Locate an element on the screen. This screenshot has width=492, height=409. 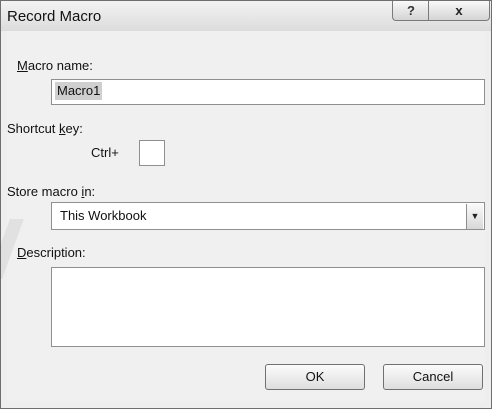
macro-name-label: Macro name: is located at coordinates (55, 65).